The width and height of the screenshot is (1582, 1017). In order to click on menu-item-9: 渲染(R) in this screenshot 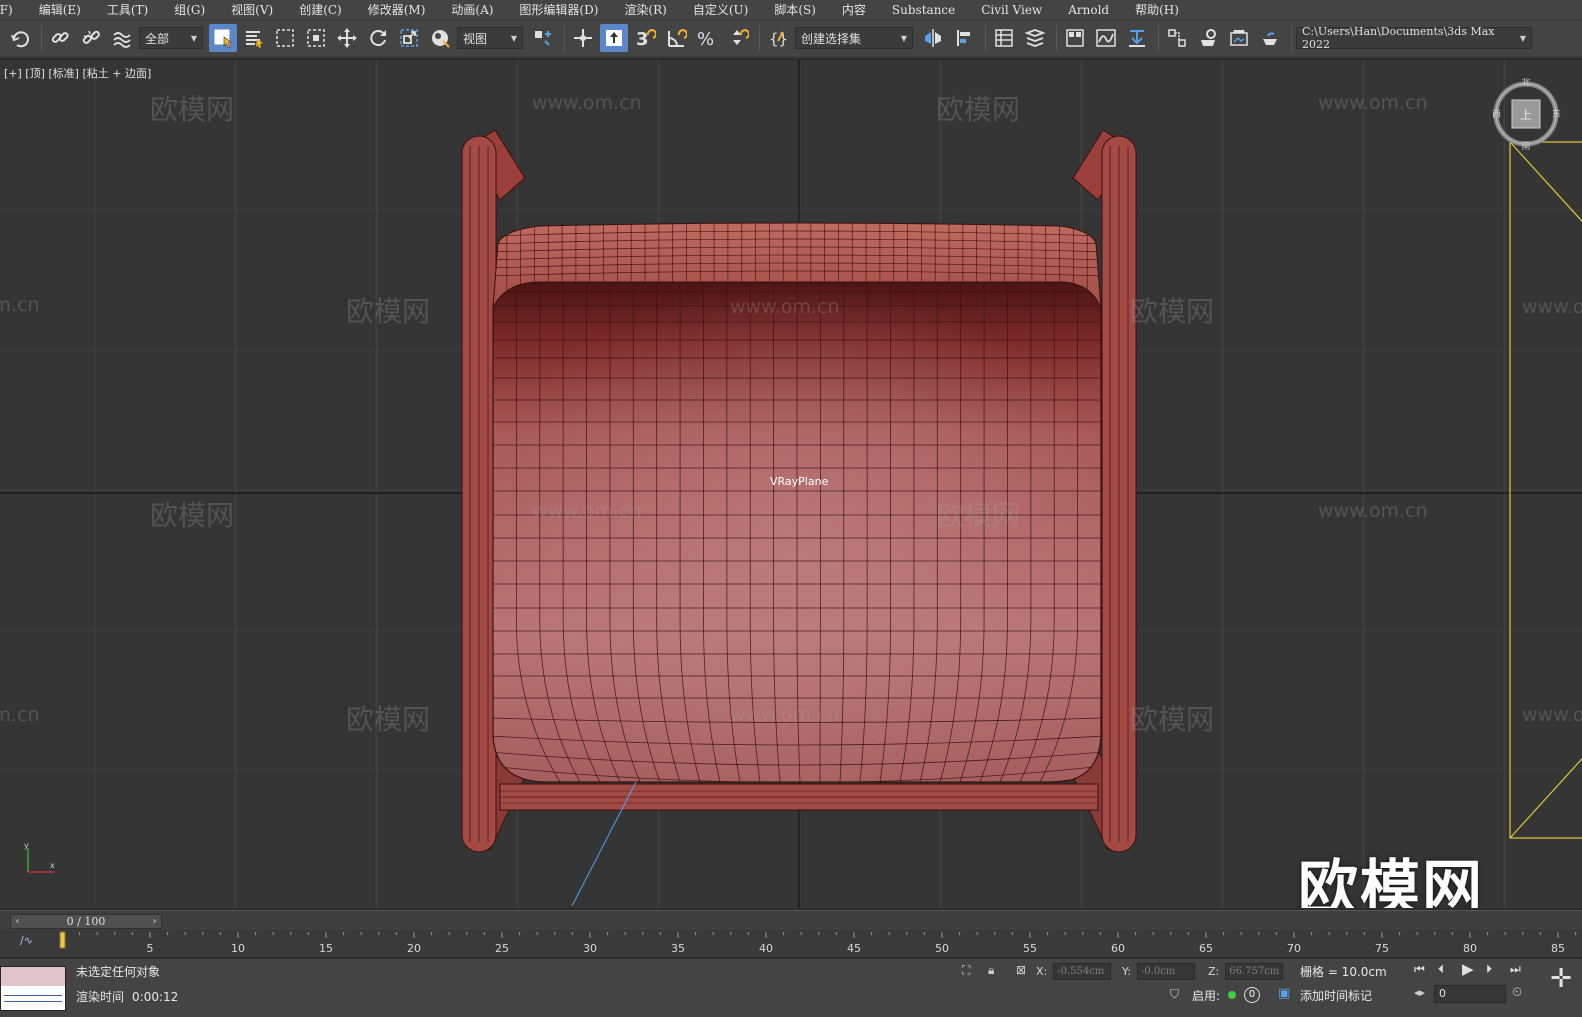, I will do `click(645, 10)`.